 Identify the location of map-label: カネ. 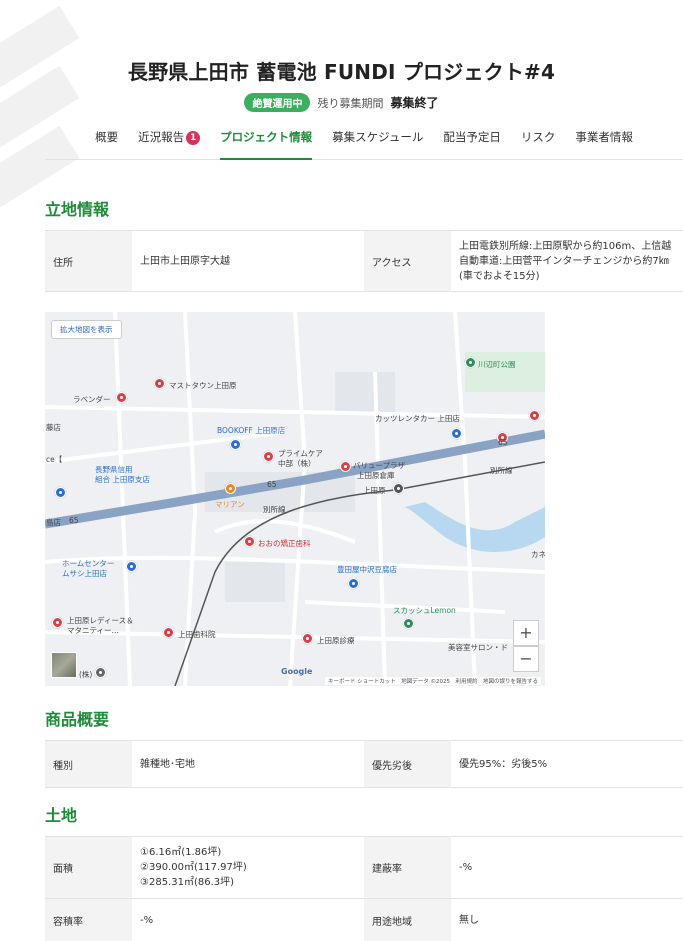
(538, 554).